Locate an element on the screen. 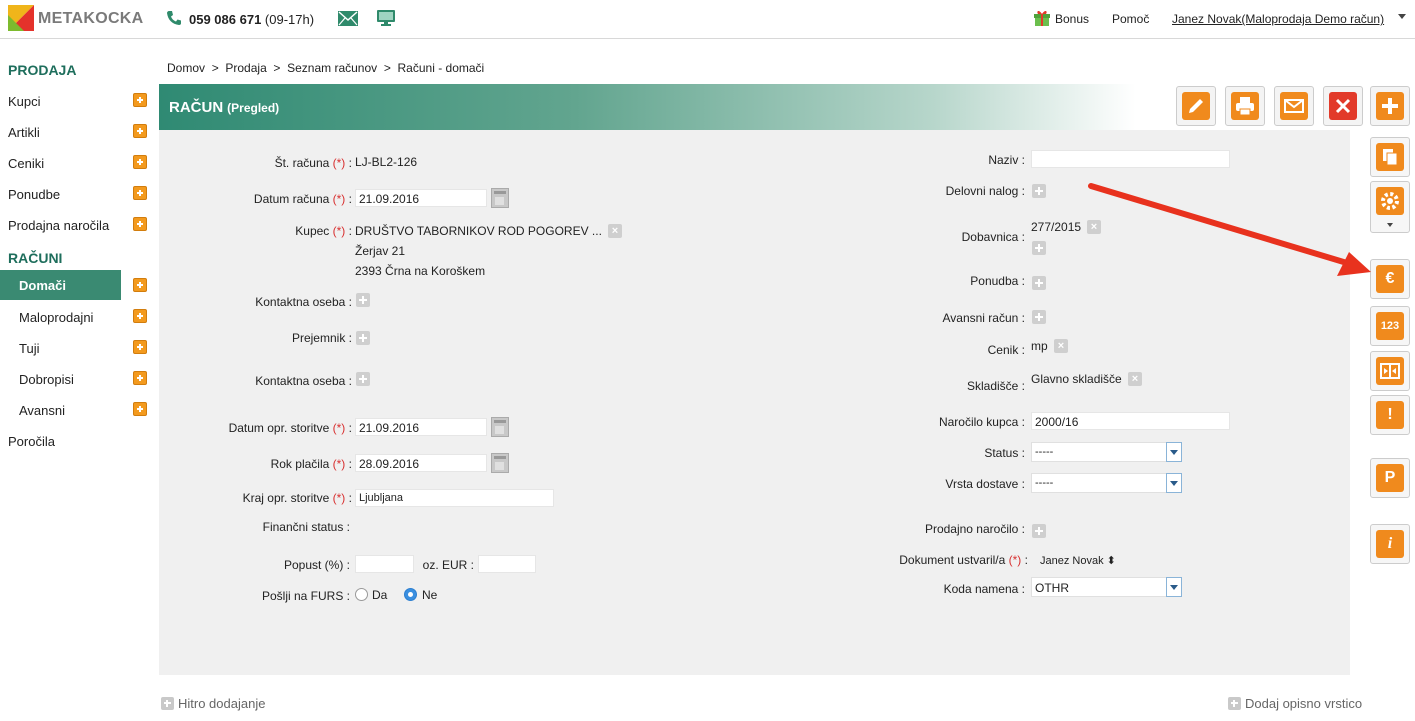 This screenshot has width=1415, height=721. copy-icon is located at coordinates (1390, 157).